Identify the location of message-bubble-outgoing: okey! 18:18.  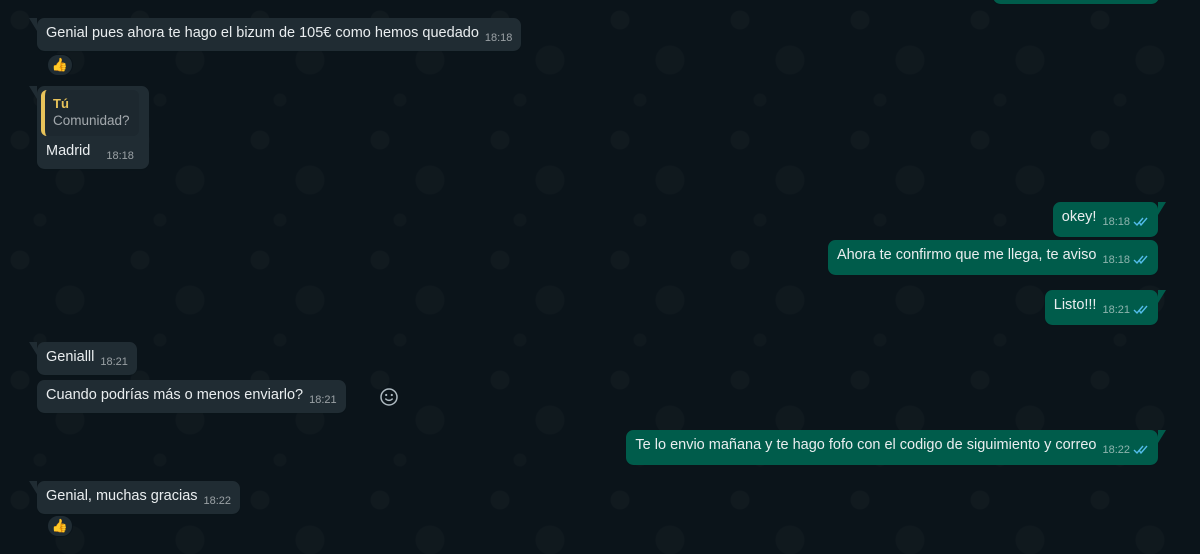
(1109, 219).